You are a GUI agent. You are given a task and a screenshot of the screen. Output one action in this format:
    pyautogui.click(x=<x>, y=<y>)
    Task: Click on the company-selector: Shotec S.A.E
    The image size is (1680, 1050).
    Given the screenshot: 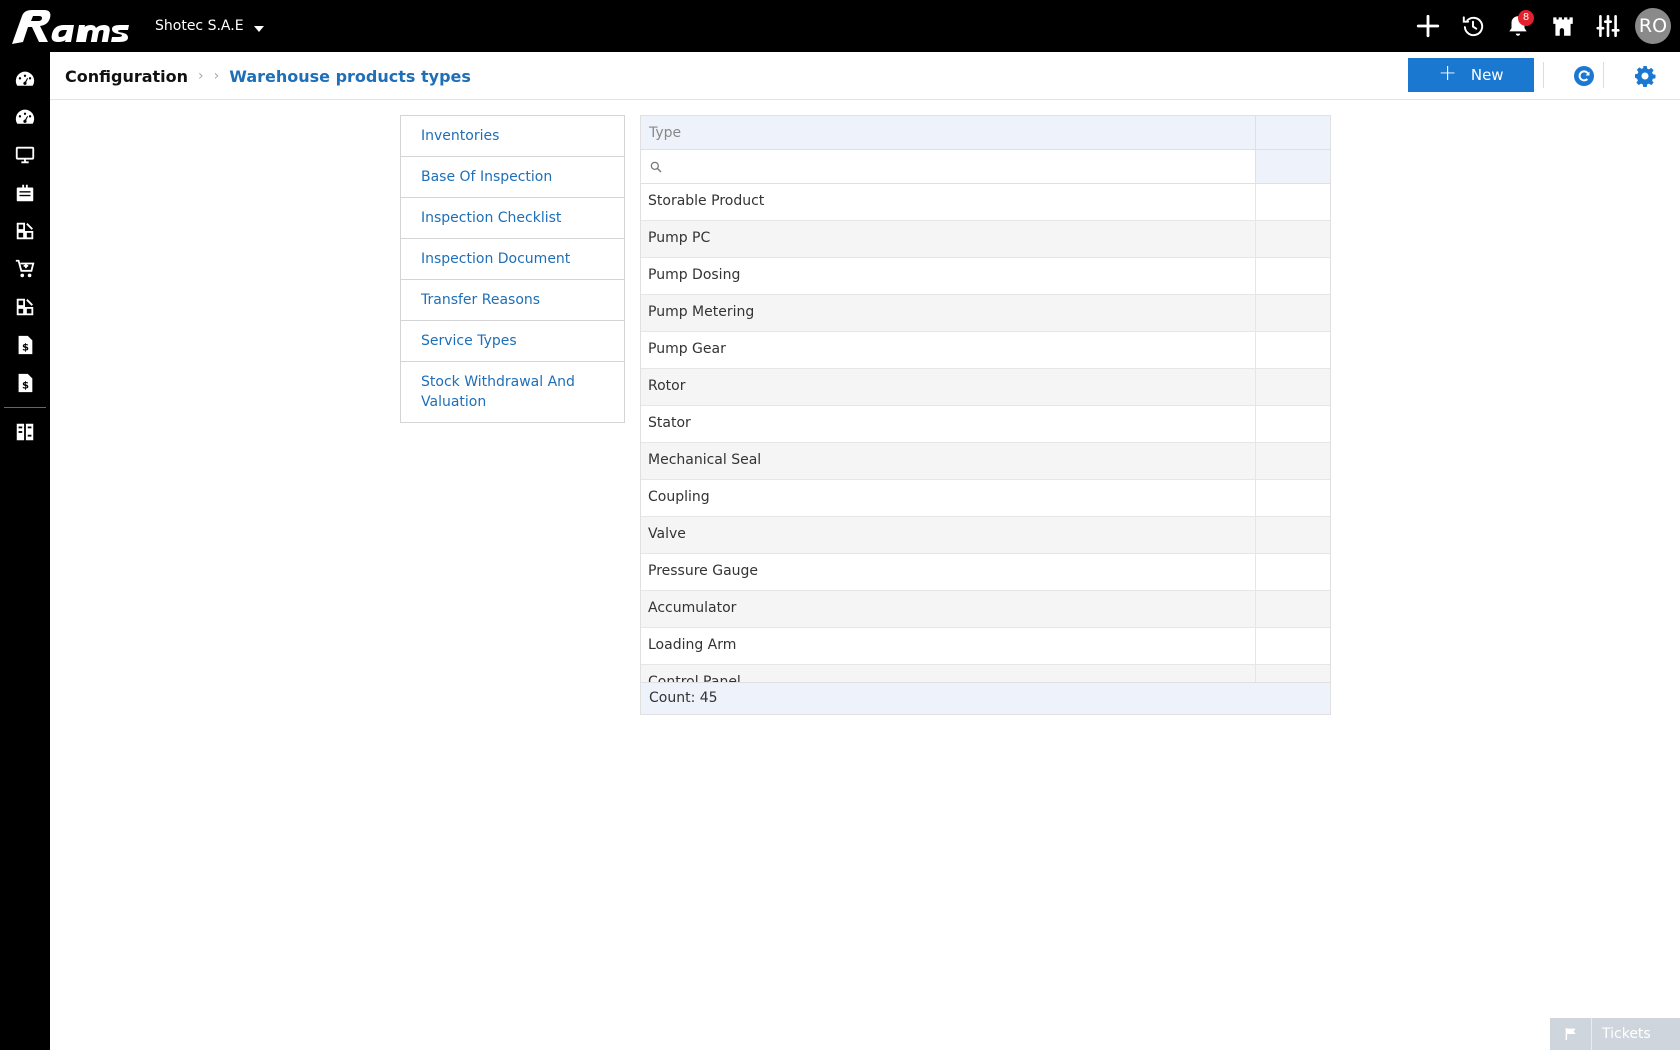 What is the action you would take?
    pyautogui.click(x=209, y=26)
    